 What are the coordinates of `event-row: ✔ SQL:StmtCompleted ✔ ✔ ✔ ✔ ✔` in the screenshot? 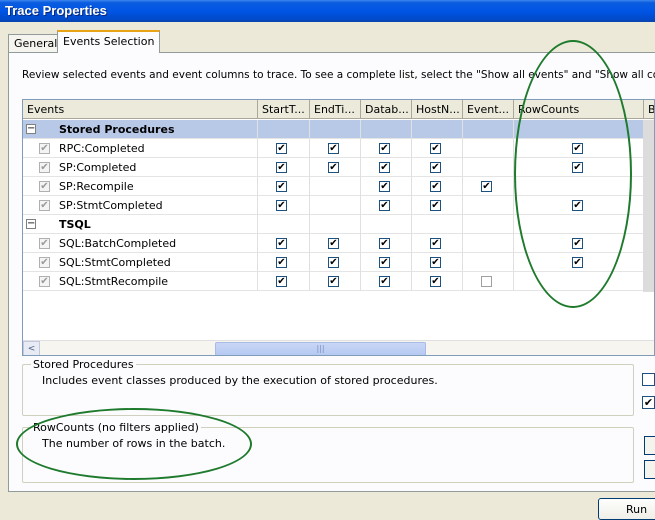 It's located at (338, 262).